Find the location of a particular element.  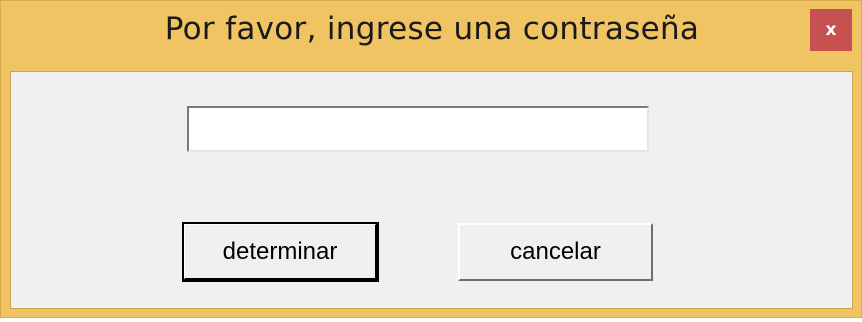

close-icon: x is located at coordinates (831, 29).